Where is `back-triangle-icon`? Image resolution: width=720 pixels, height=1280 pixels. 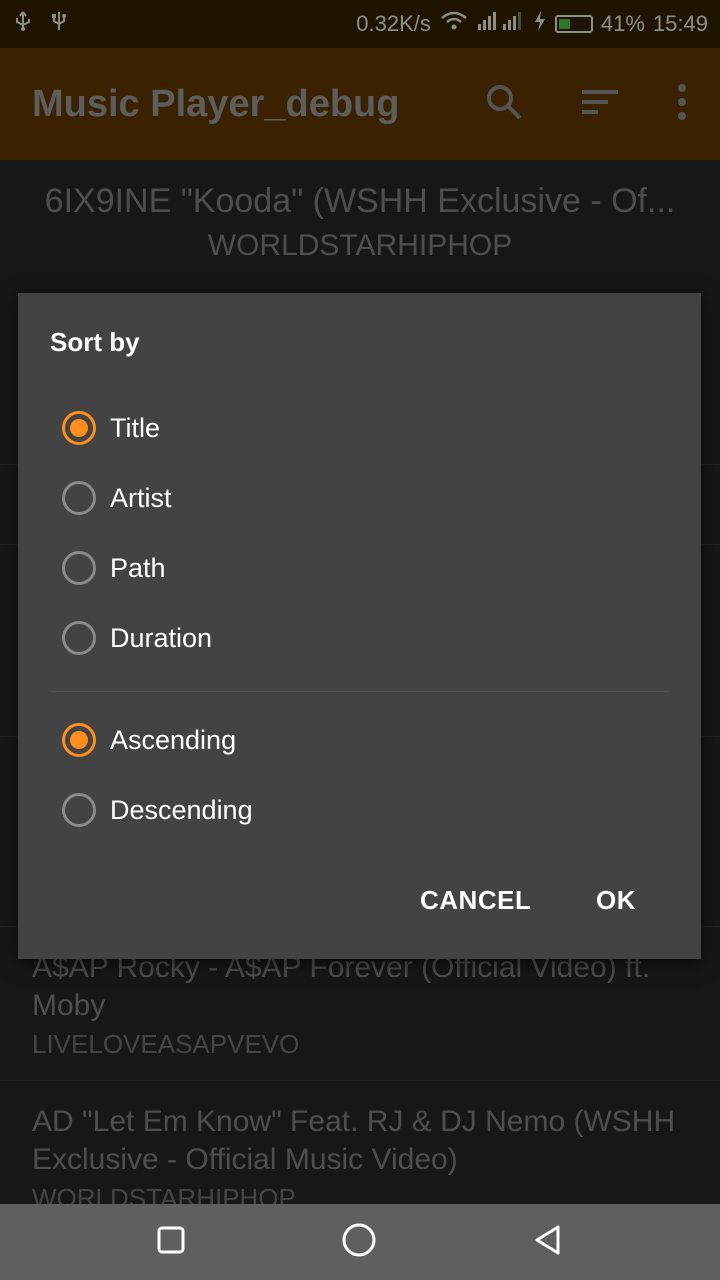
back-triangle-icon is located at coordinates (548, 1242).